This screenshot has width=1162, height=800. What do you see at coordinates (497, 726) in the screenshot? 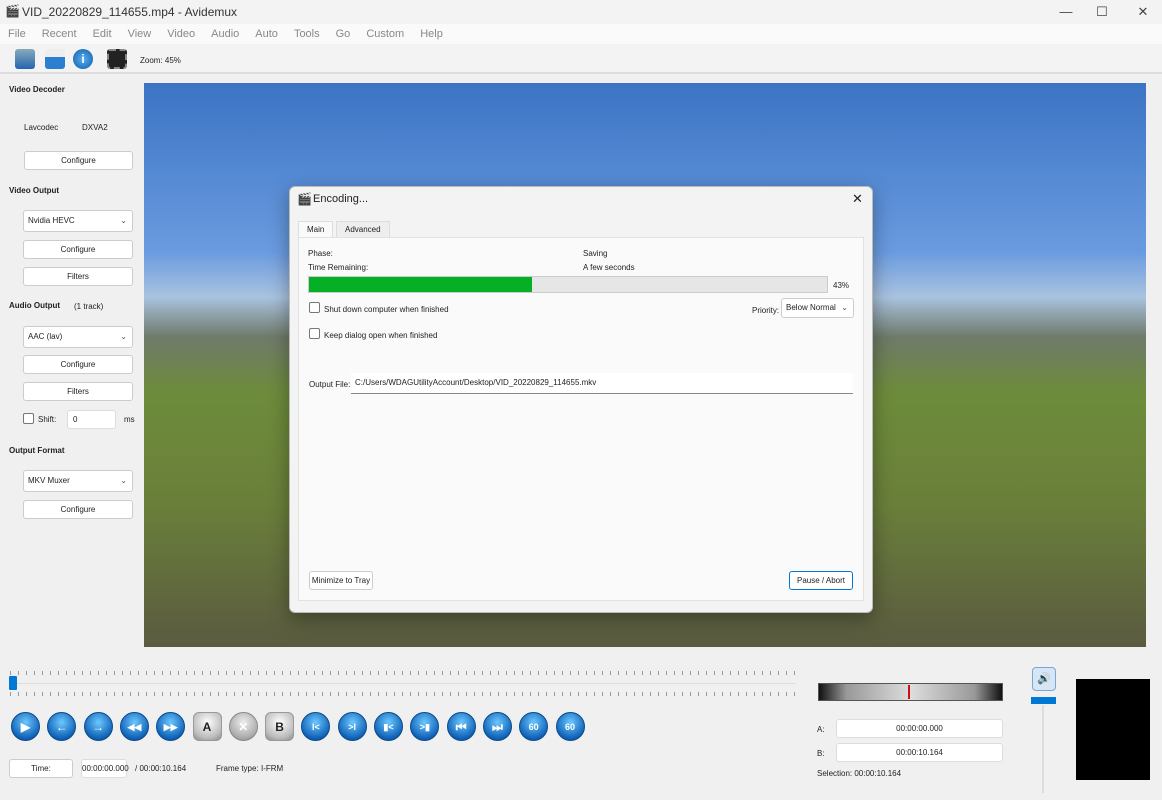
I see `go-last-button: ⏭` at bounding box center [497, 726].